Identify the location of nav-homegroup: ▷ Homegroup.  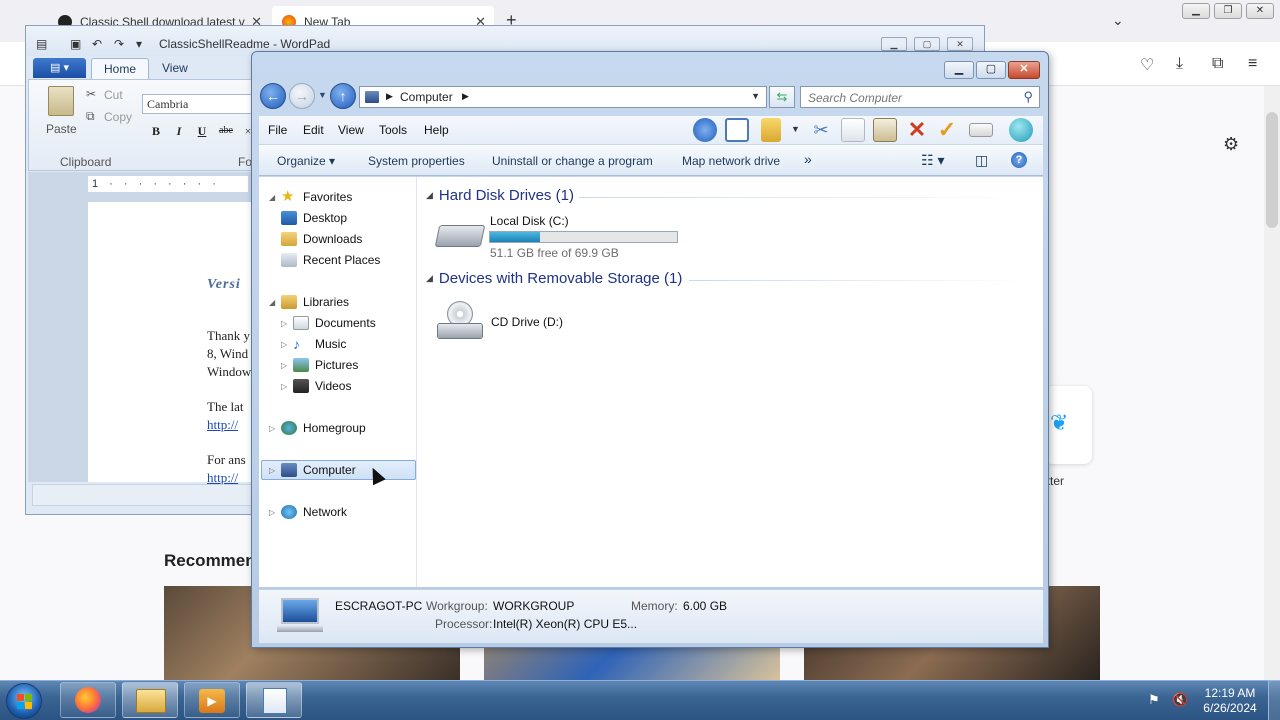
(317, 428).